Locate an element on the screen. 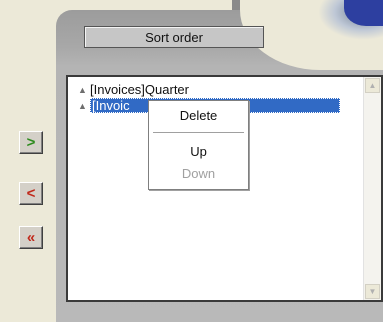 Image resolution: width=383 pixels, height=322 pixels. scroll-down-icon: ▼ is located at coordinates (372, 291).